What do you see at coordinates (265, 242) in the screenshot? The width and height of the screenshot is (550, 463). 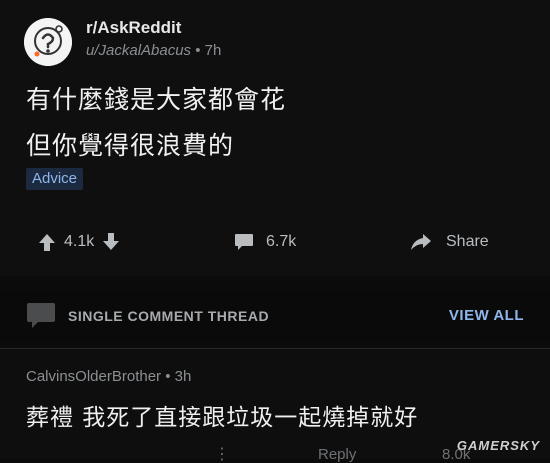 I see `comments-button: 6.7k` at bounding box center [265, 242].